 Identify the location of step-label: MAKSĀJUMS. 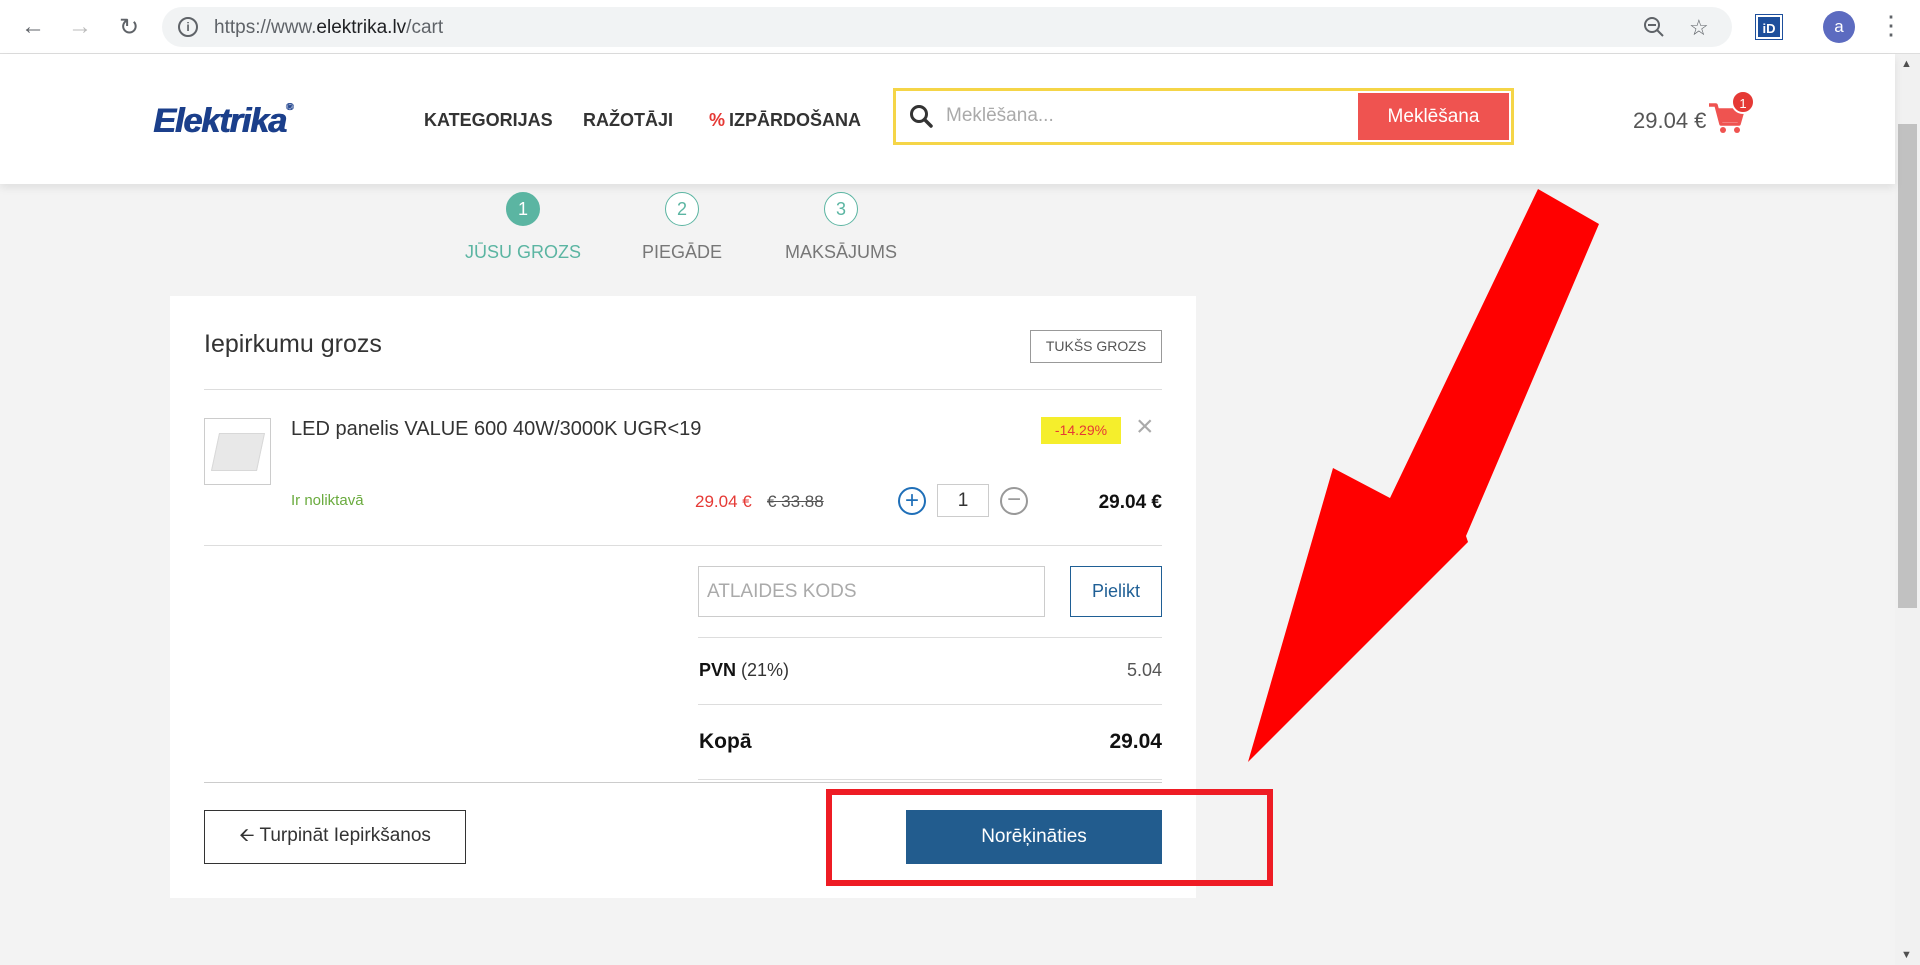
(841, 252).